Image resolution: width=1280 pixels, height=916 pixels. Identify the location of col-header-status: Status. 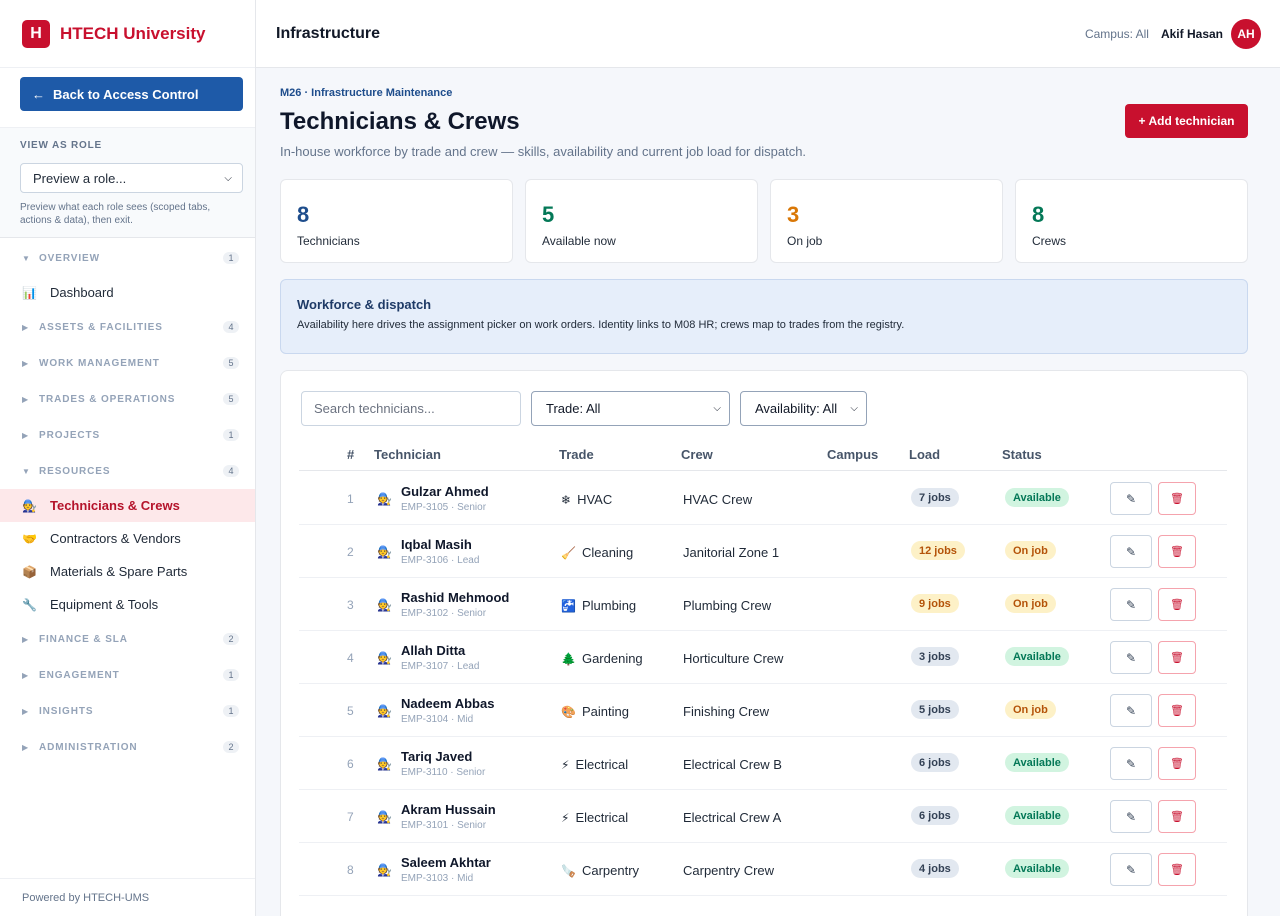
(1022, 454).